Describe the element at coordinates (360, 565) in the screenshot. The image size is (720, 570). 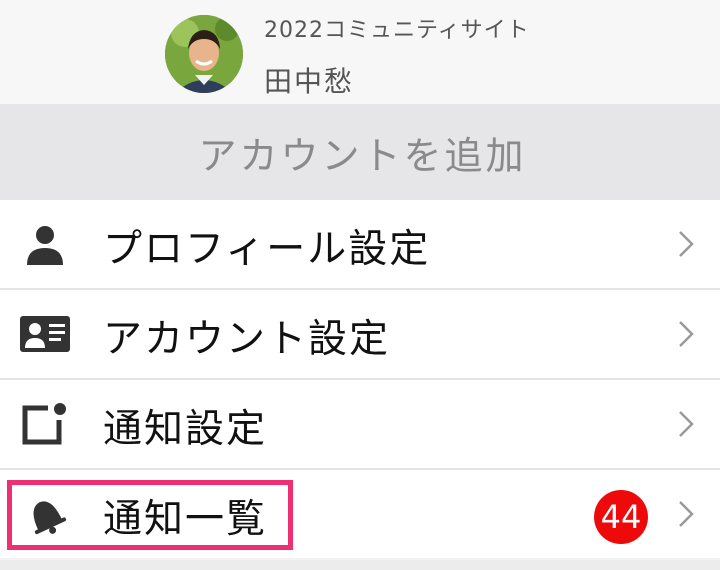
I see `bottom-strip` at that location.